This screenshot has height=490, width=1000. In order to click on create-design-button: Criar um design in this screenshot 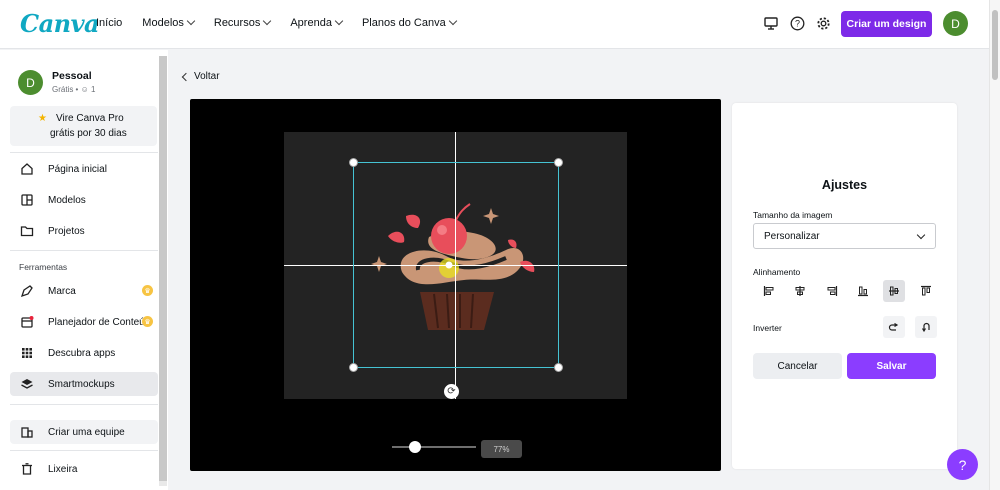, I will do `click(886, 24)`.